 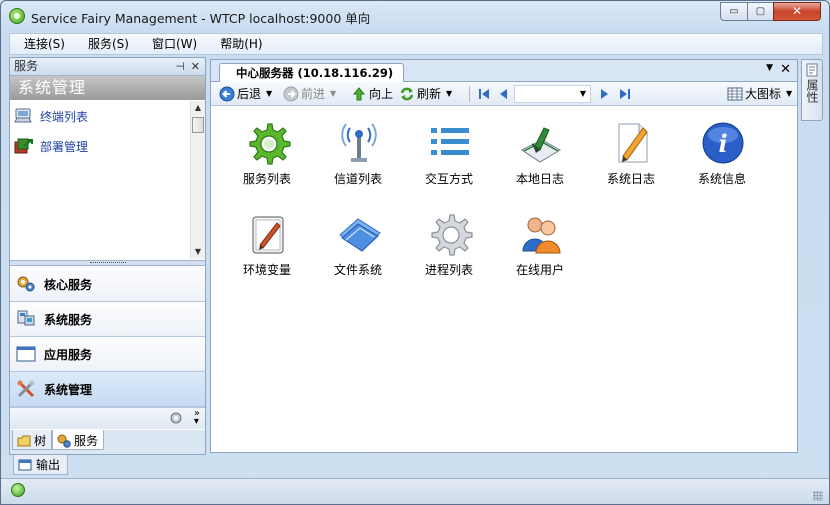 I want to click on properties-icon, so click(x=812, y=70).